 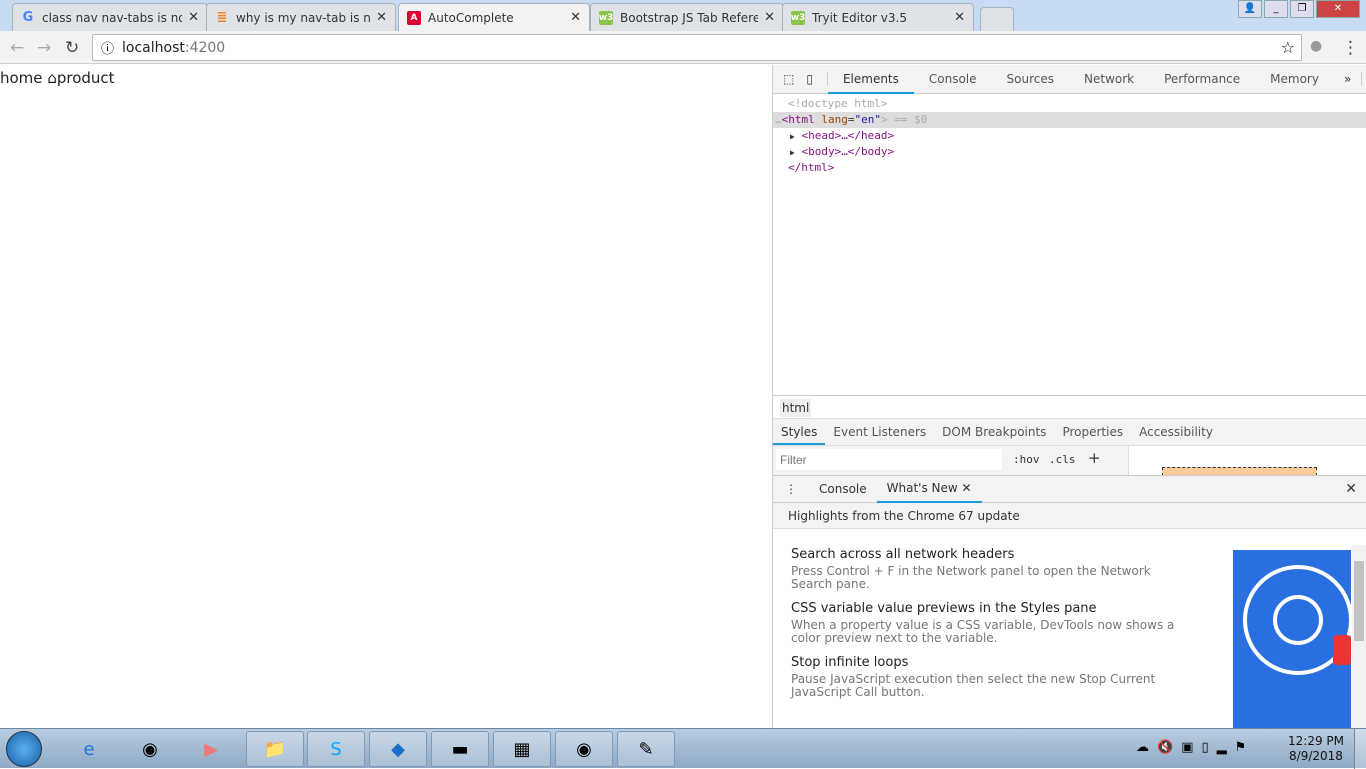 What do you see at coordinates (1209, 747) in the screenshot?
I see `battery-icon: ▯` at bounding box center [1209, 747].